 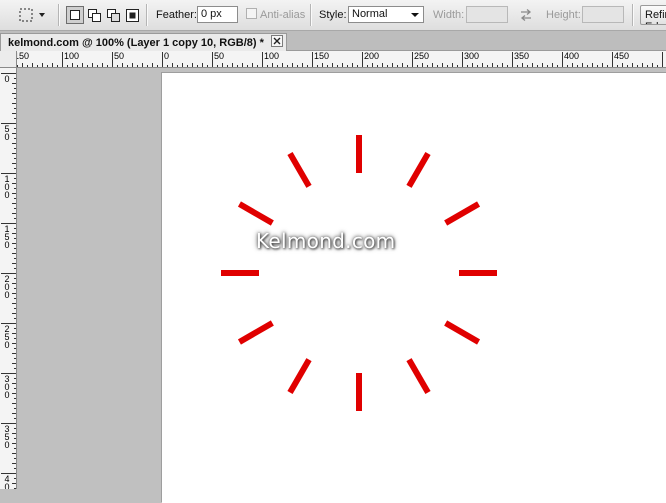 I want to click on height-label: Height:, so click(x=563, y=15).